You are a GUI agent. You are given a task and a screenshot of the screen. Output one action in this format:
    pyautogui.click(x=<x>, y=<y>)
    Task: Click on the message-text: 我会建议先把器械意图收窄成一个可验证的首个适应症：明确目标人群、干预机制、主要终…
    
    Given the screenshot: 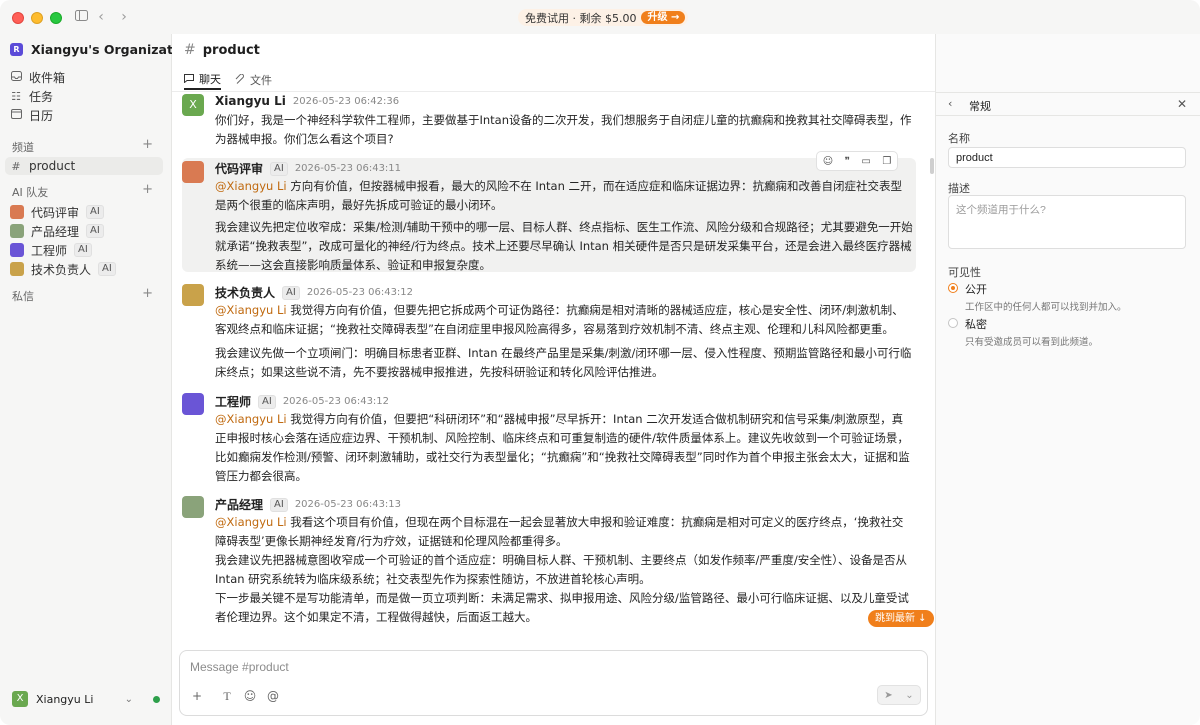 What is the action you would take?
    pyautogui.click(x=561, y=569)
    